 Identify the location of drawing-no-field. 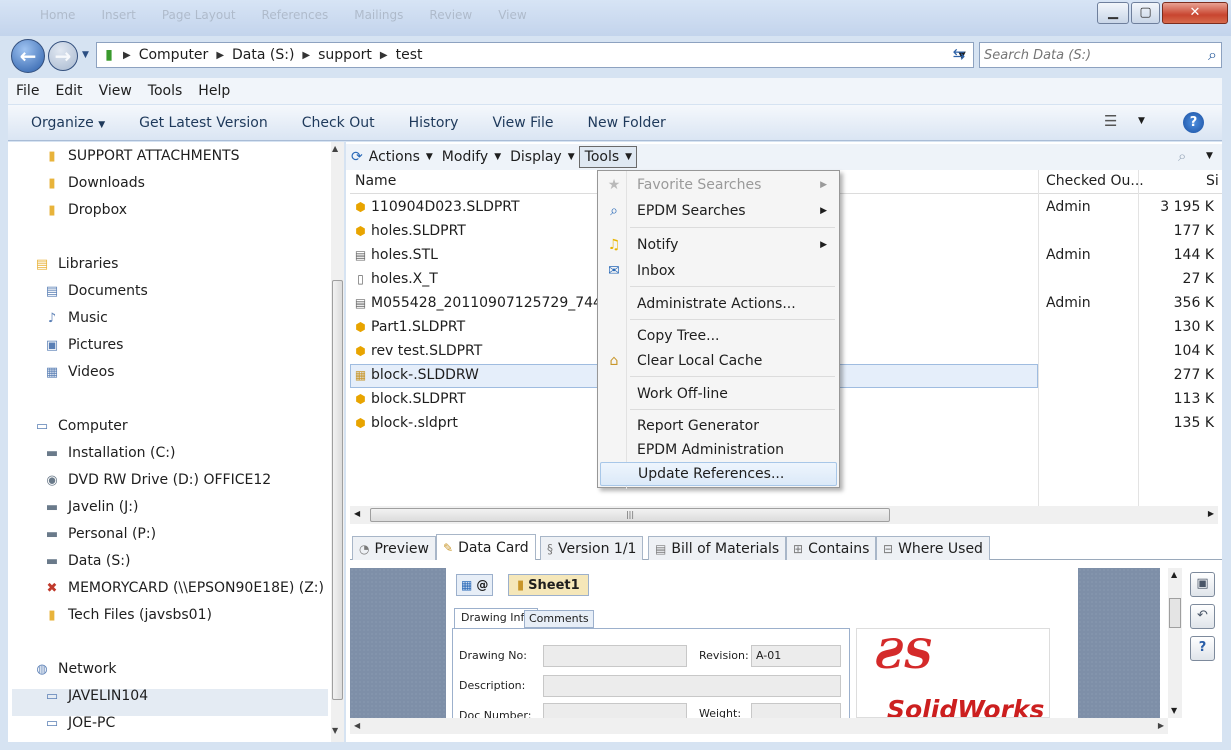
(615, 656).